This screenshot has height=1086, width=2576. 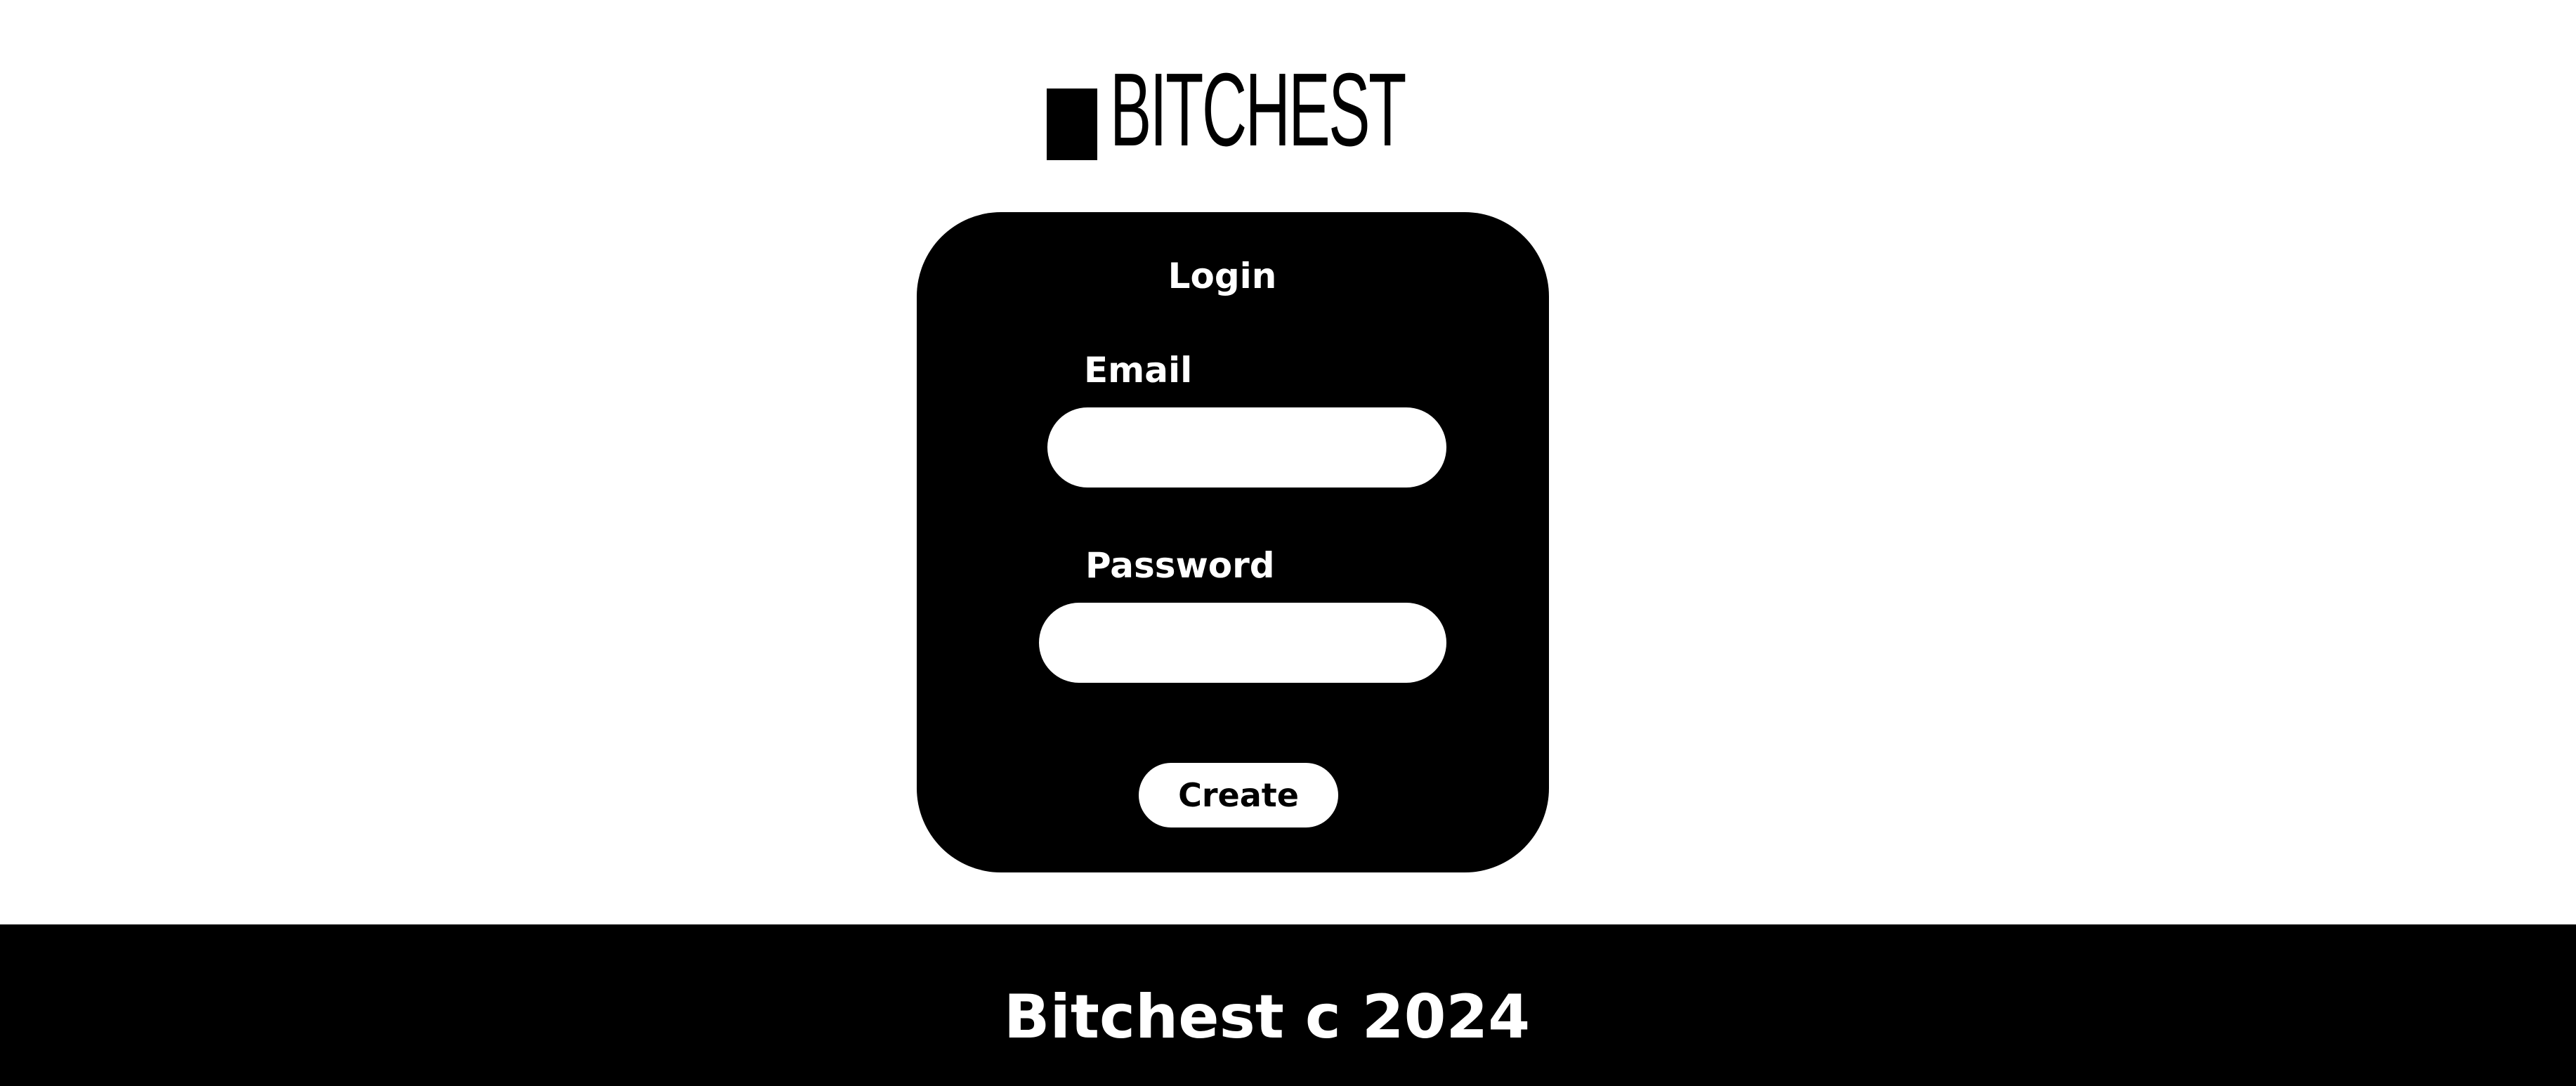 What do you see at coordinates (1138, 370) in the screenshot?
I see `email-label: Email` at bounding box center [1138, 370].